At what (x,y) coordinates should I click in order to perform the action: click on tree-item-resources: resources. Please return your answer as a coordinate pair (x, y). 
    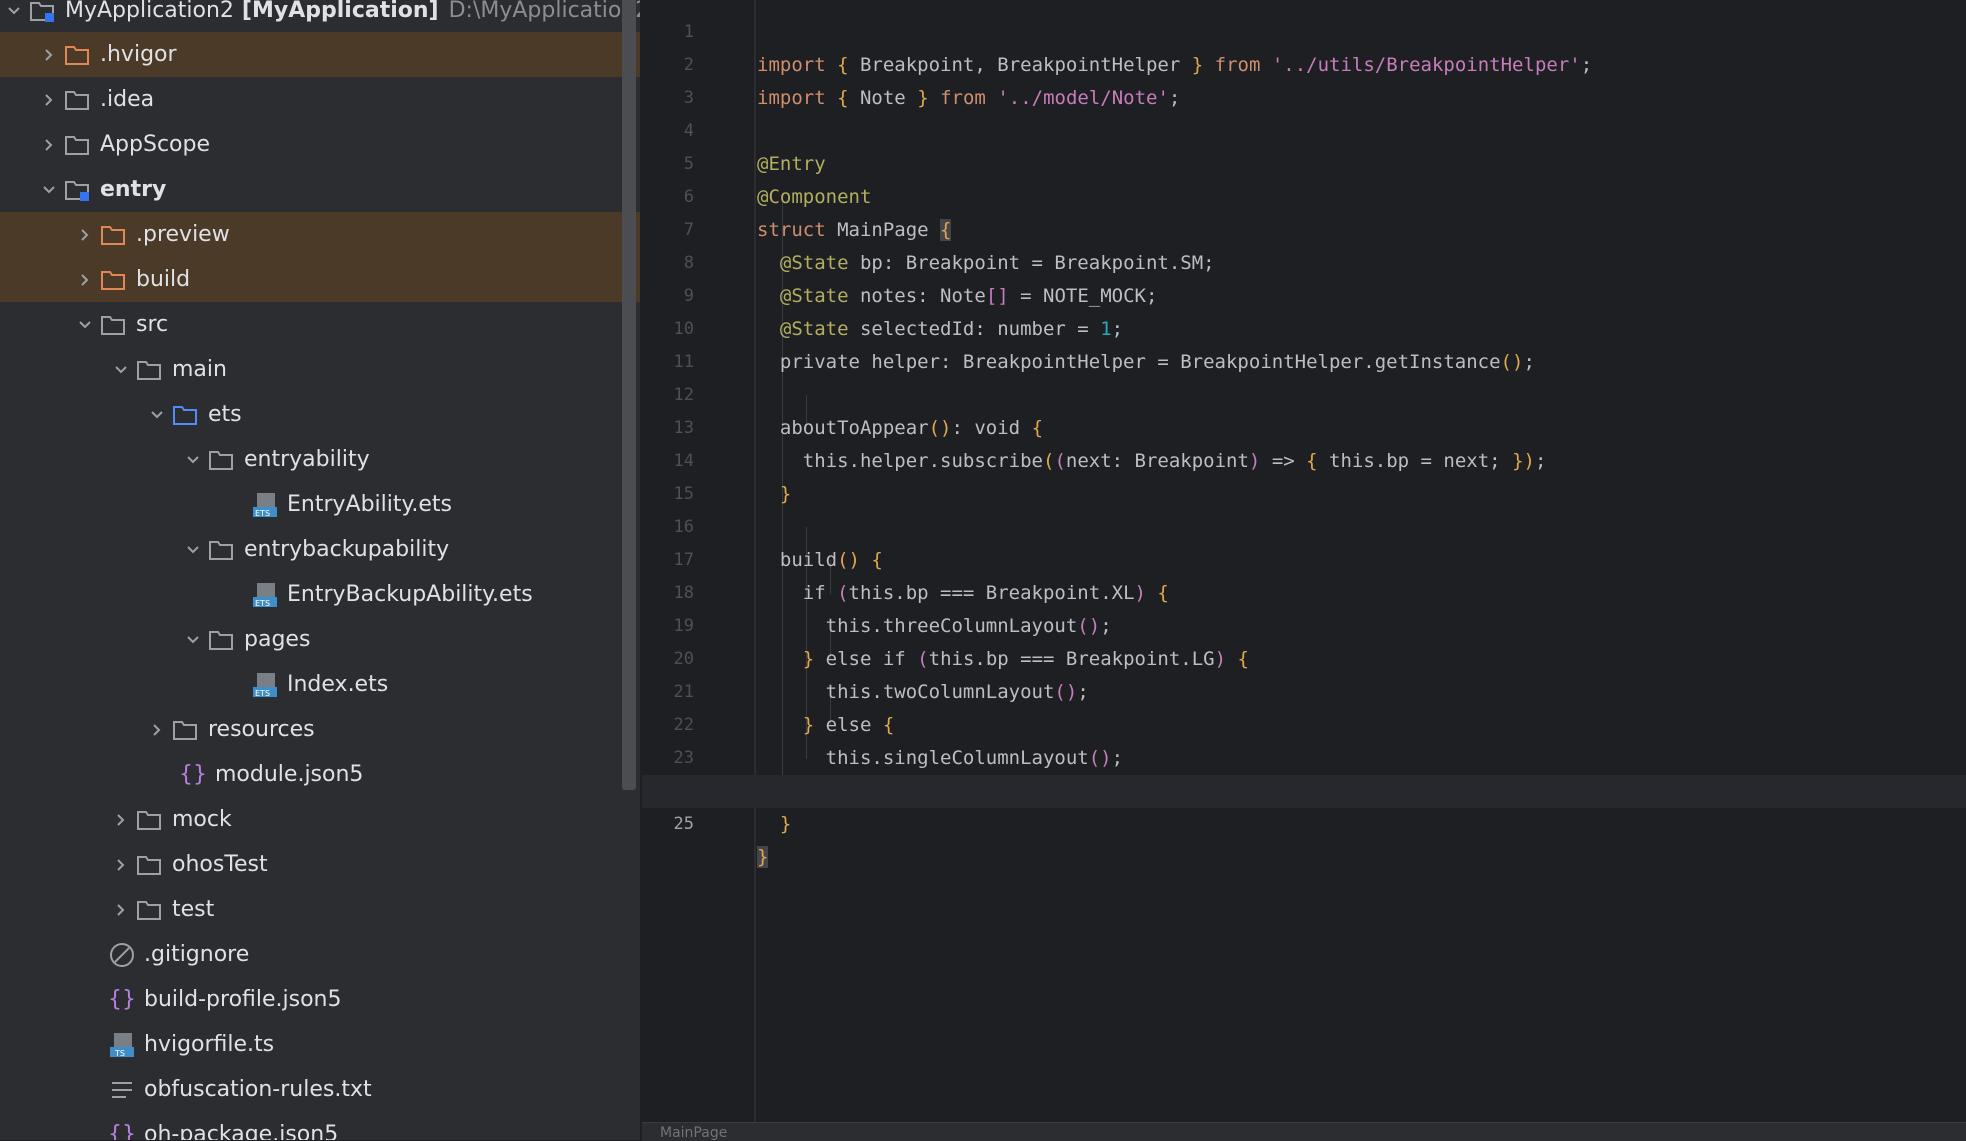
    Looking at the image, I should click on (320, 729).